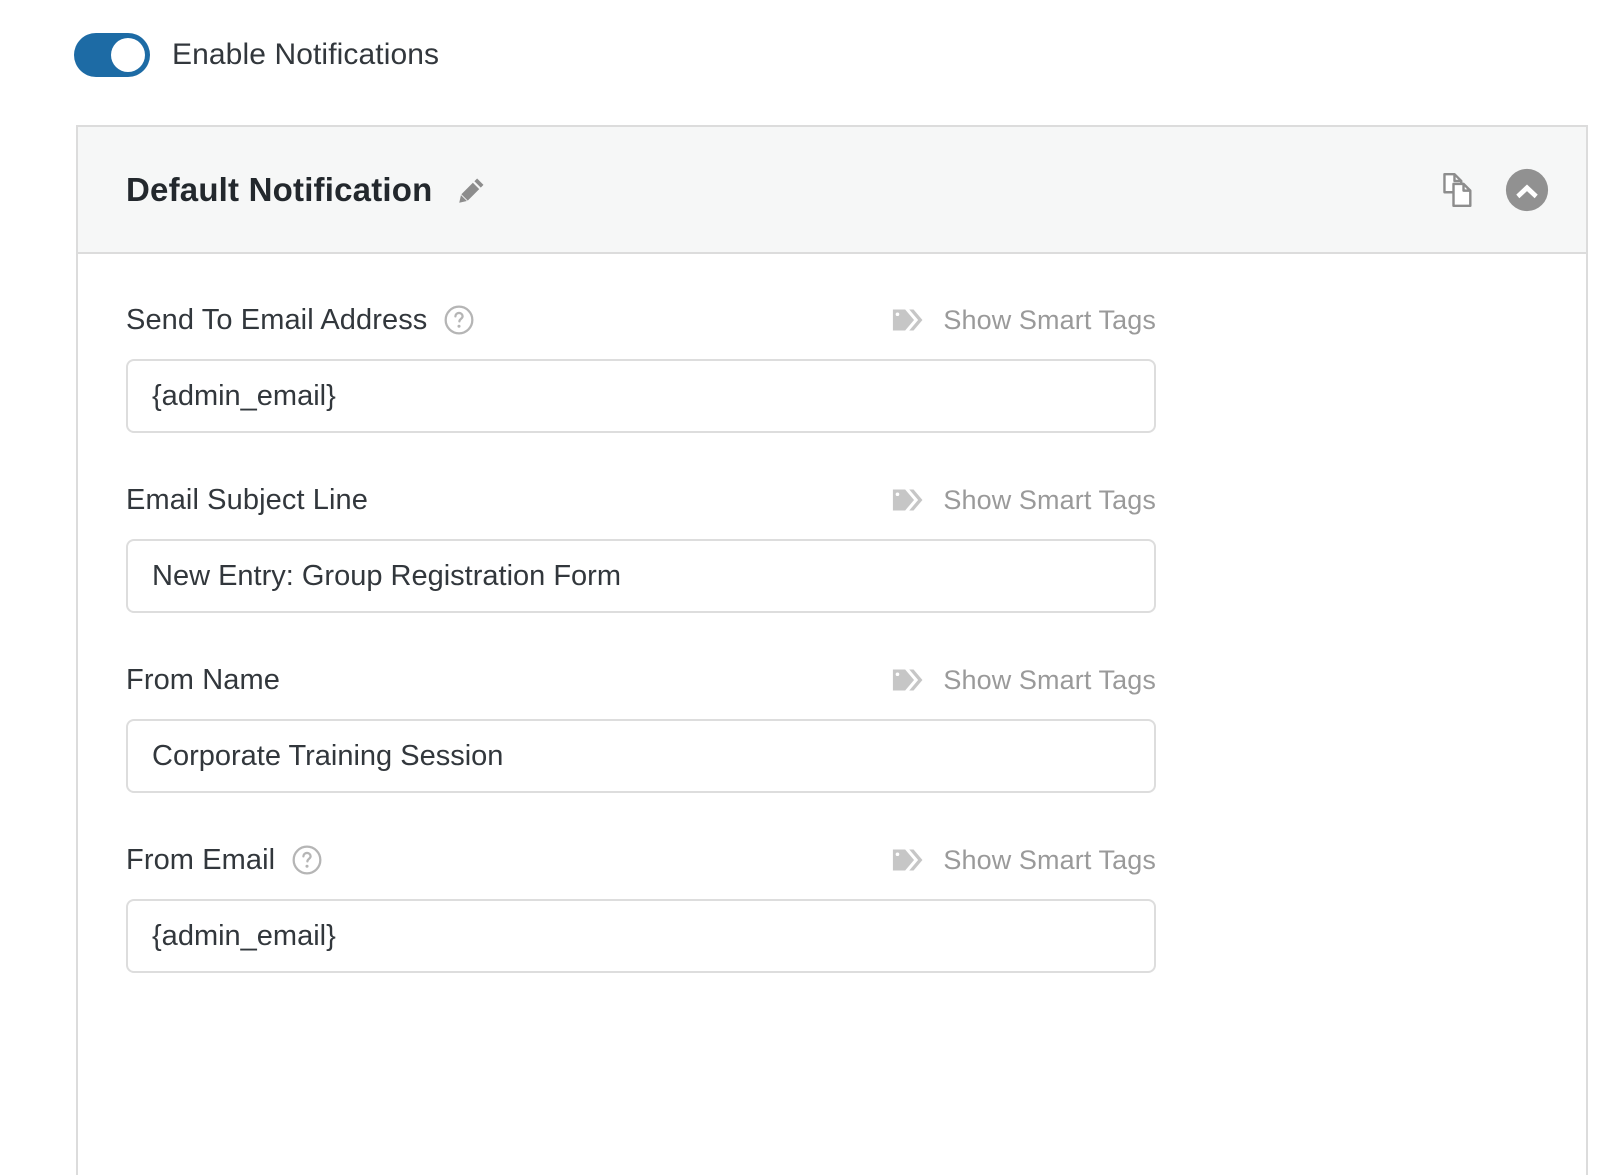 This screenshot has height=1175, width=1600. Describe the element at coordinates (128, 55) in the screenshot. I see `toggle-knob` at that location.